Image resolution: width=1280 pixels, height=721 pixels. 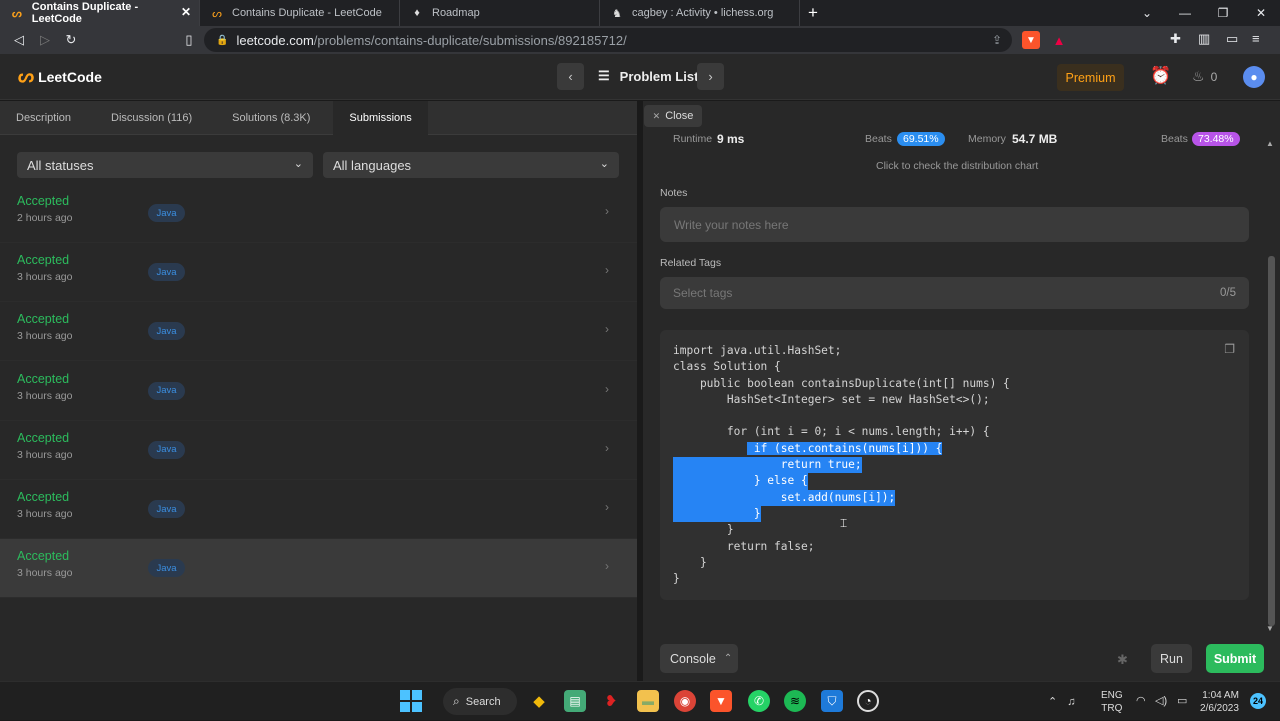 I want to click on clock: 1:04 AM 2/6/2023, so click(x=1219, y=702).